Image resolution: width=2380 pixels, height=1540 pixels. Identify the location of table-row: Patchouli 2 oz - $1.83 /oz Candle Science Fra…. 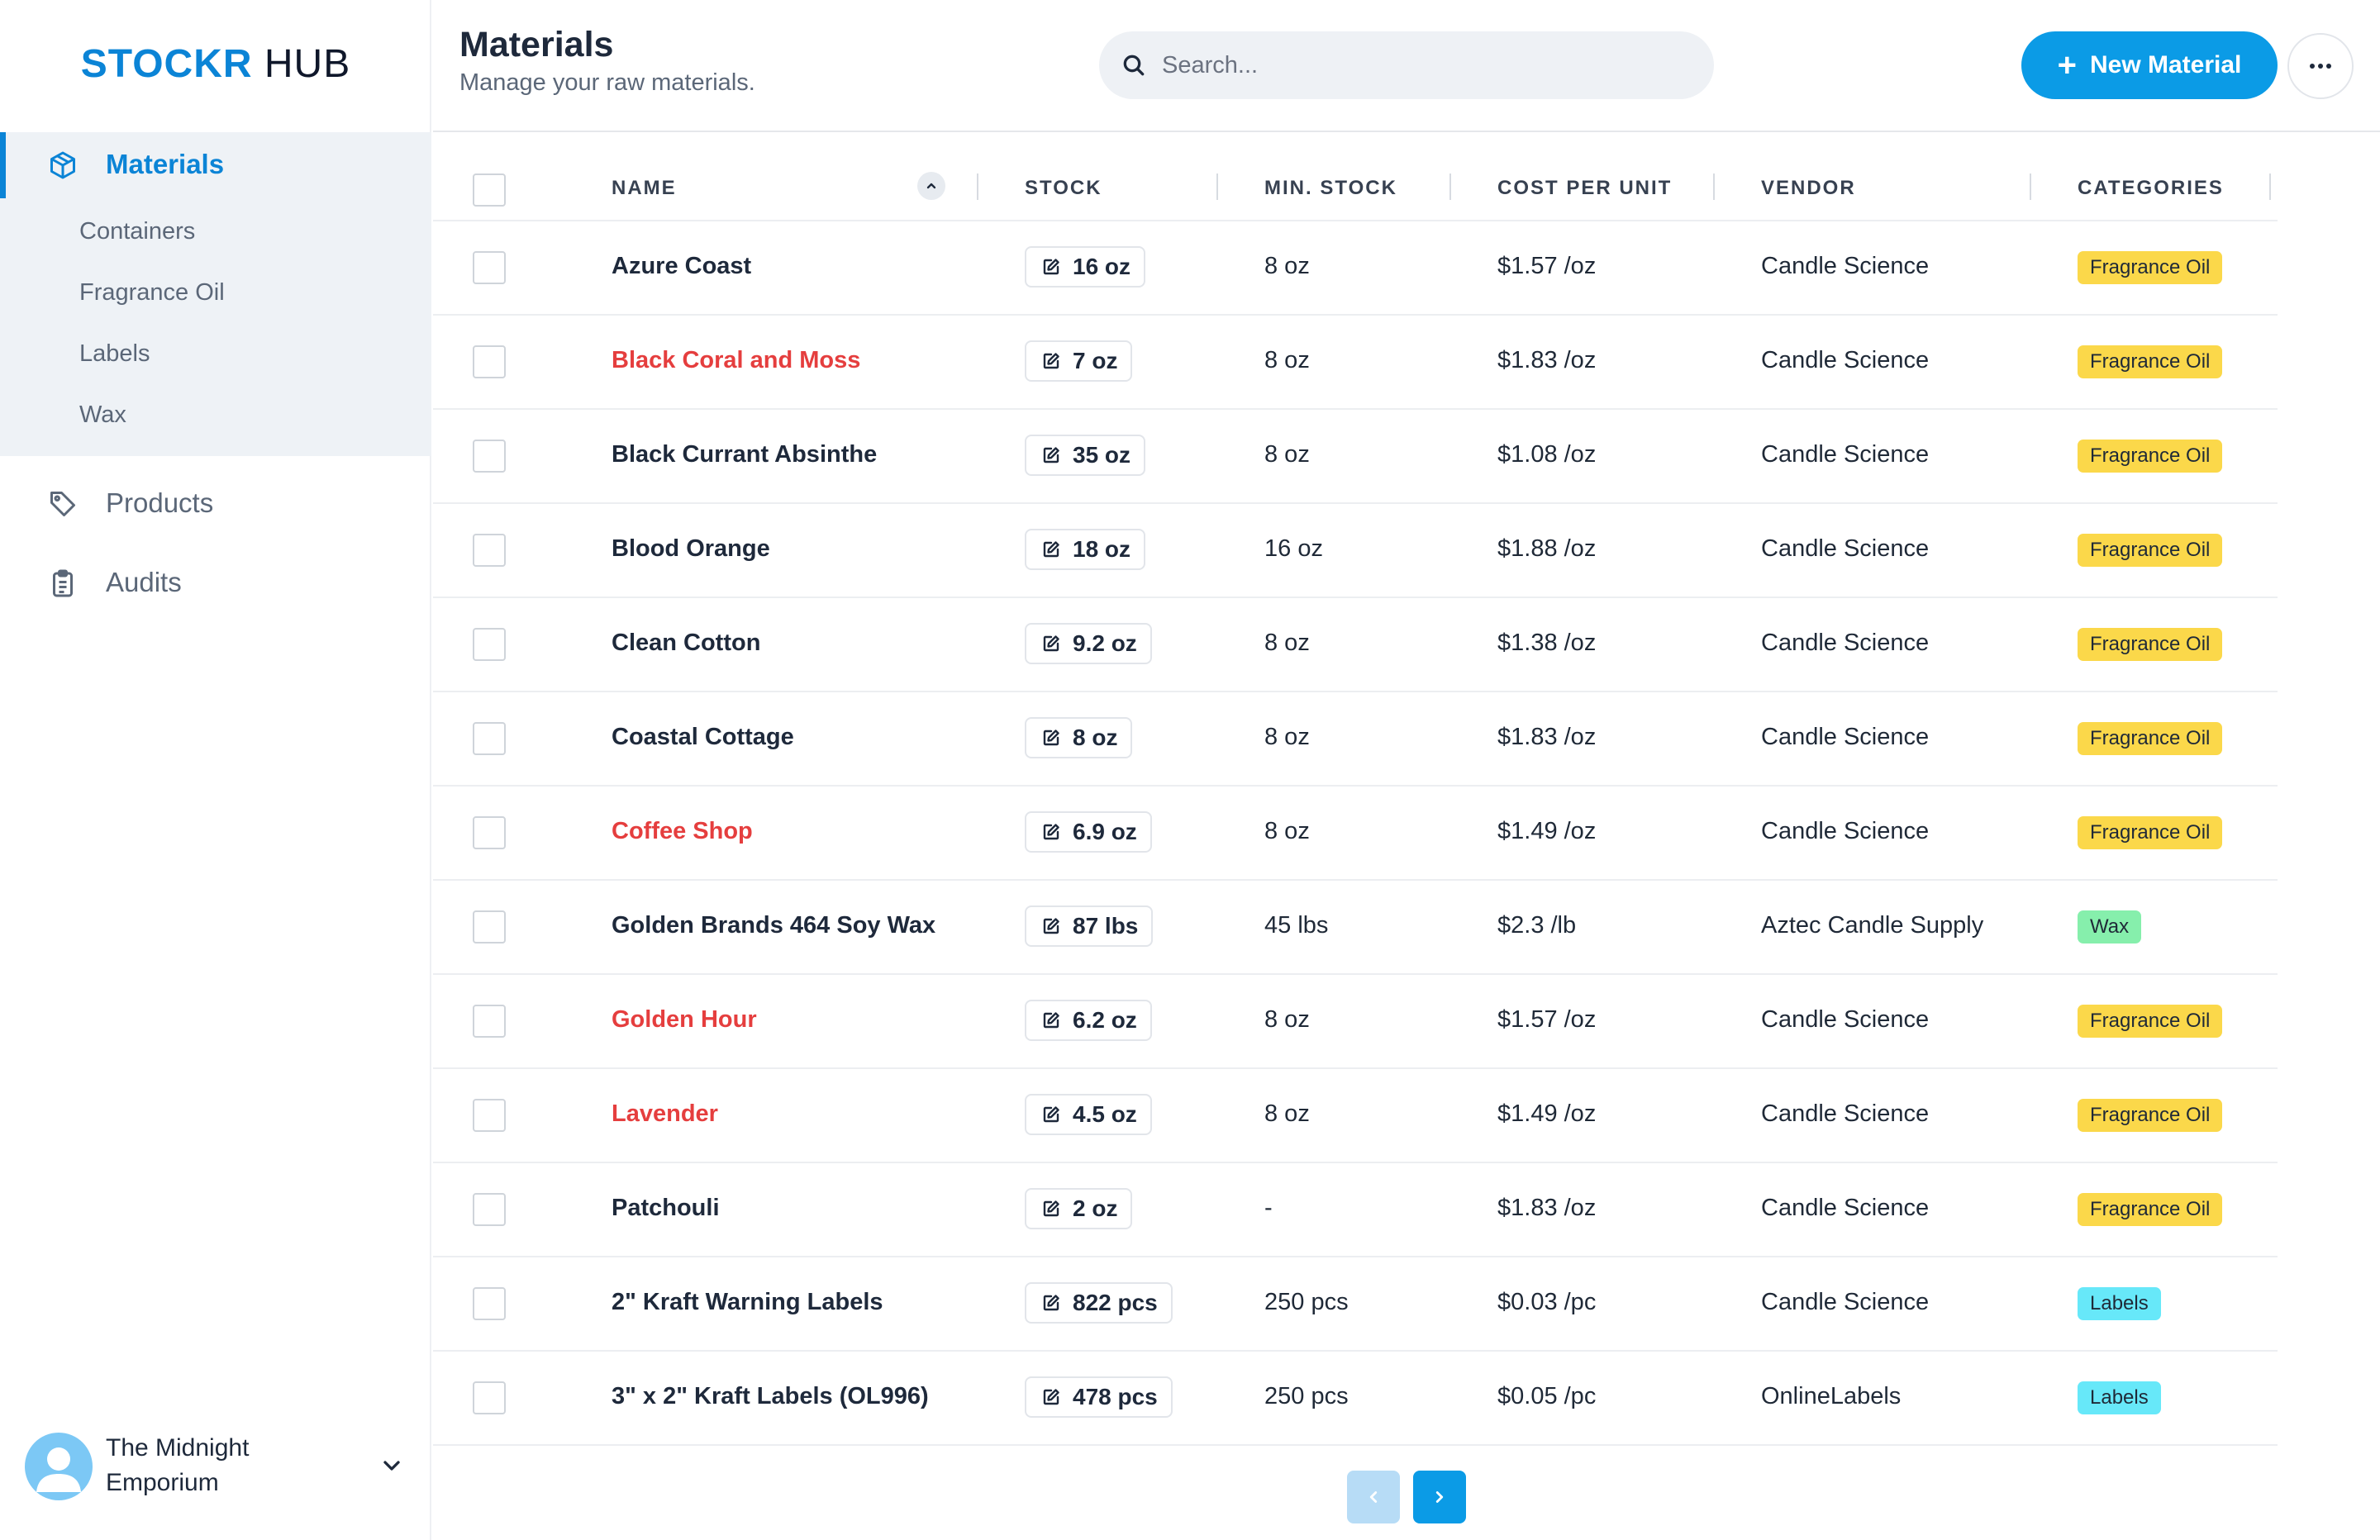
(1355, 1210).